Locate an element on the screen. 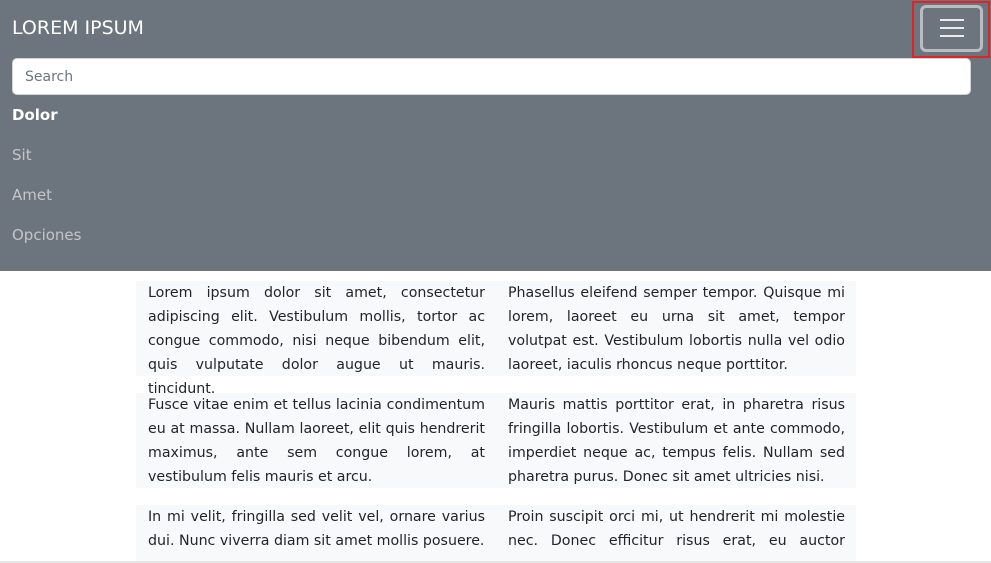 This screenshot has width=991, height=563. nav-item-amet: Amet is located at coordinates (32, 195).